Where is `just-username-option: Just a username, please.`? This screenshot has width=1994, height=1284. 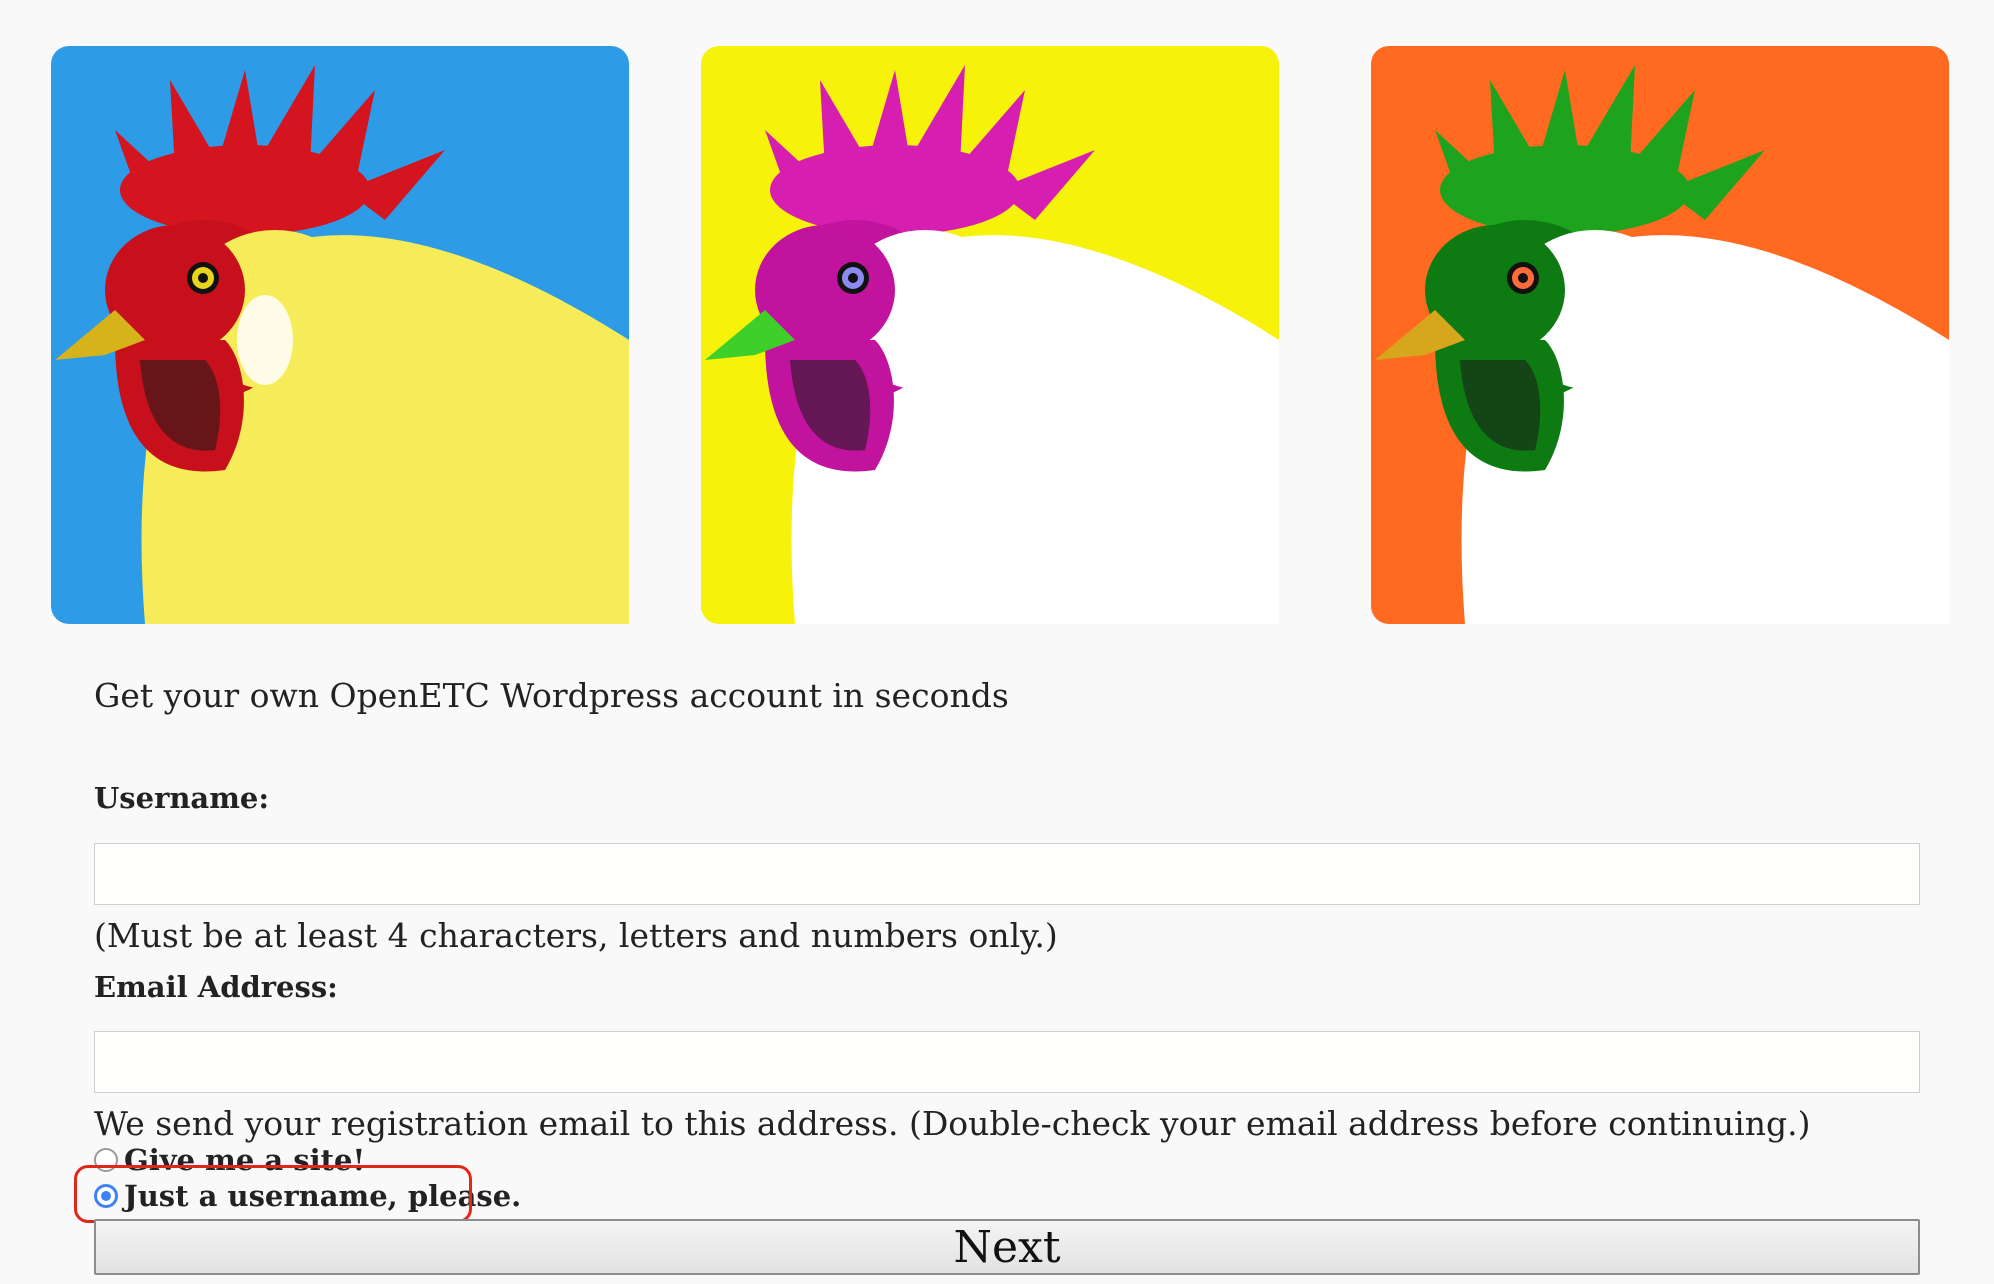
just-username-option: Just a username, please. is located at coordinates (307, 1196).